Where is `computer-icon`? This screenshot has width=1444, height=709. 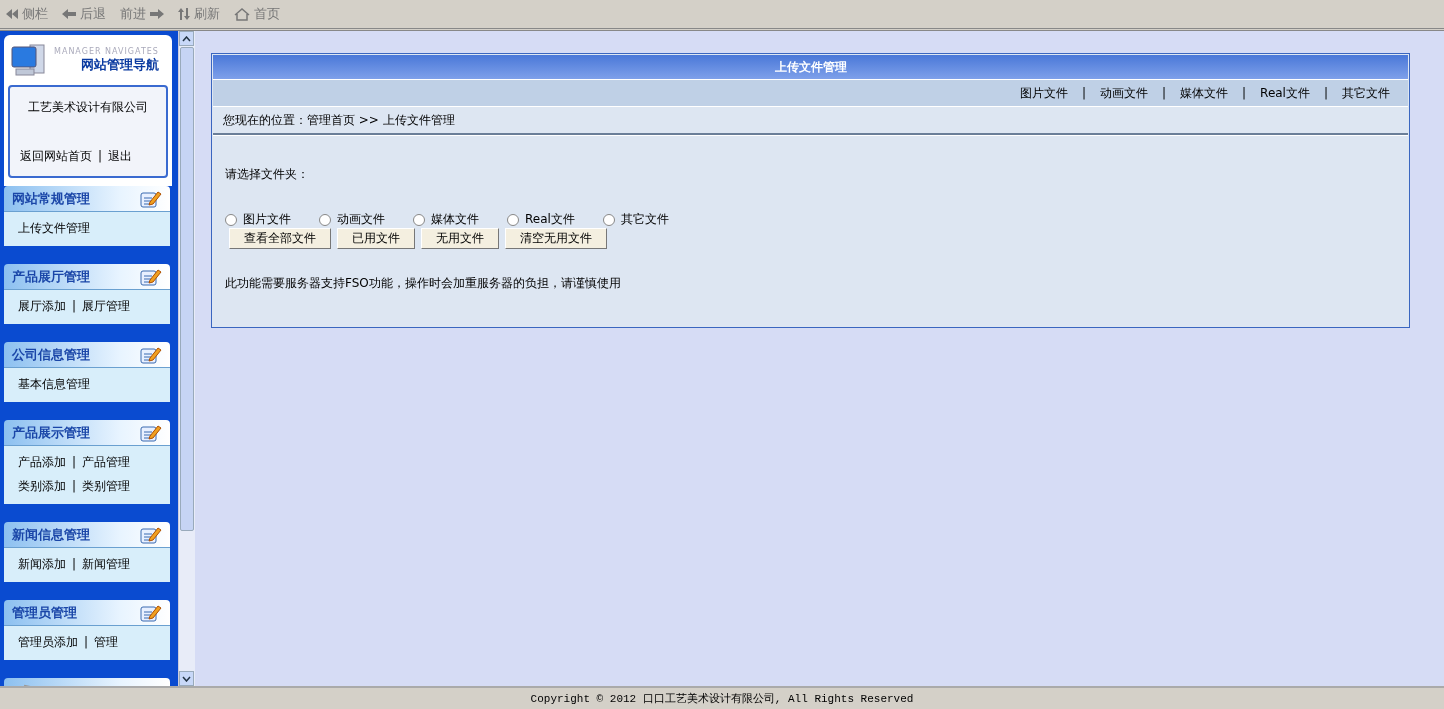
computer-icon is located at coordinates (28, 60).